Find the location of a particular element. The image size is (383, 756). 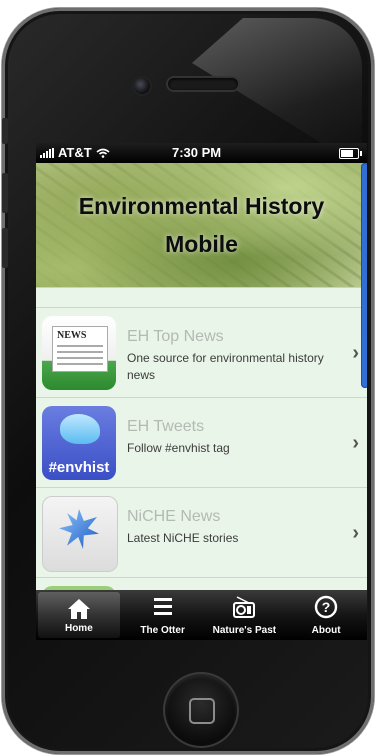

banner-title-line1: Environmental History is located at coordinates (201, 206).